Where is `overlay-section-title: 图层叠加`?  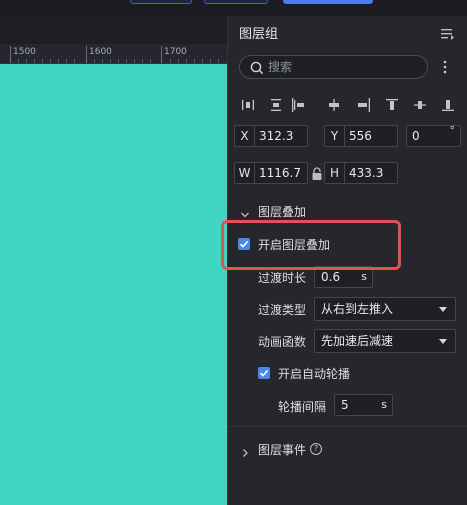
overlay-section-title: 图层叠加 is located at coordinates (282, 211).